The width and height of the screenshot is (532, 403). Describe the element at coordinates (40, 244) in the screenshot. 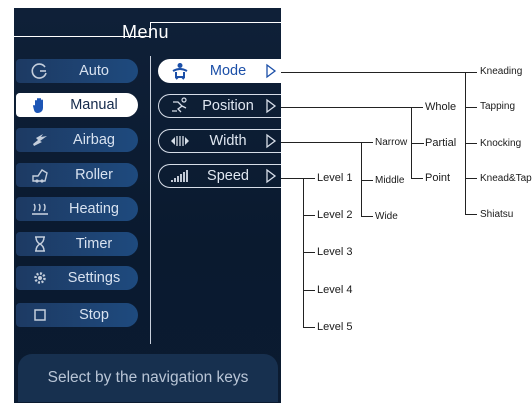

I see `timer-icon` at that location.